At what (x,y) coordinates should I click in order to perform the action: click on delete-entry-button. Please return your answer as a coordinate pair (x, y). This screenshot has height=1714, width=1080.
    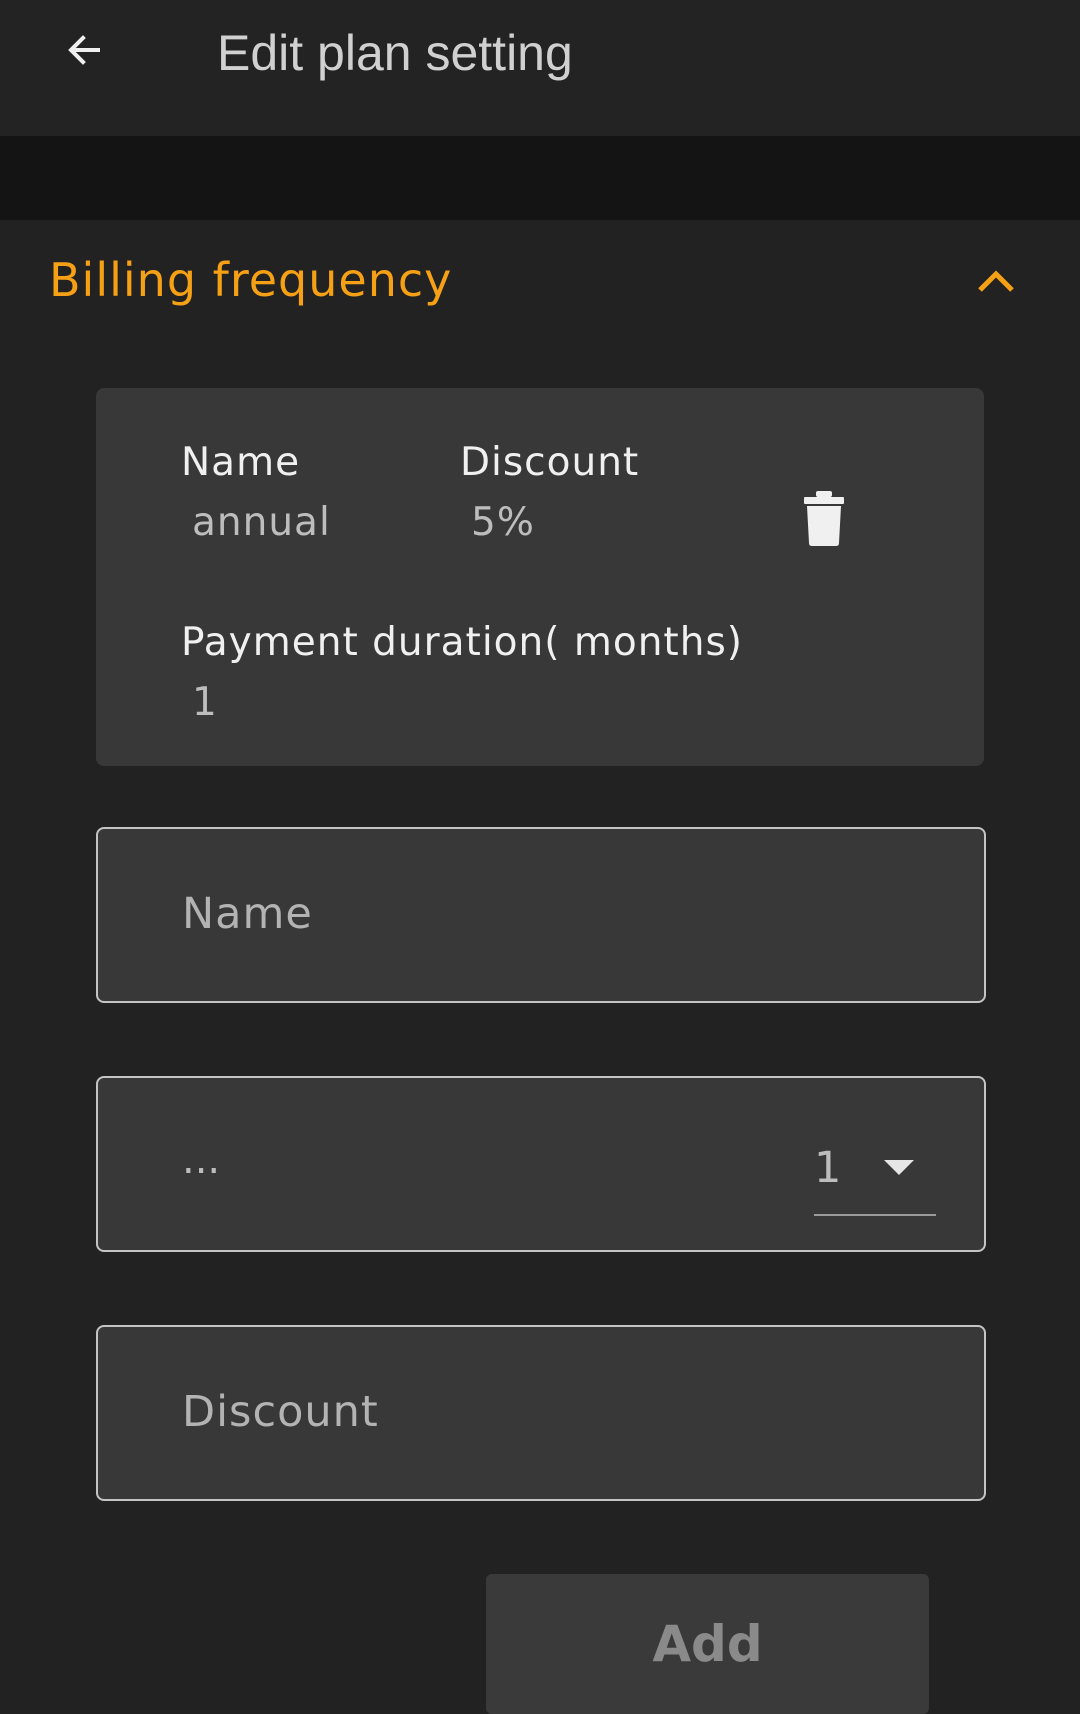
    Looking at the image, I should click on (824, 520).